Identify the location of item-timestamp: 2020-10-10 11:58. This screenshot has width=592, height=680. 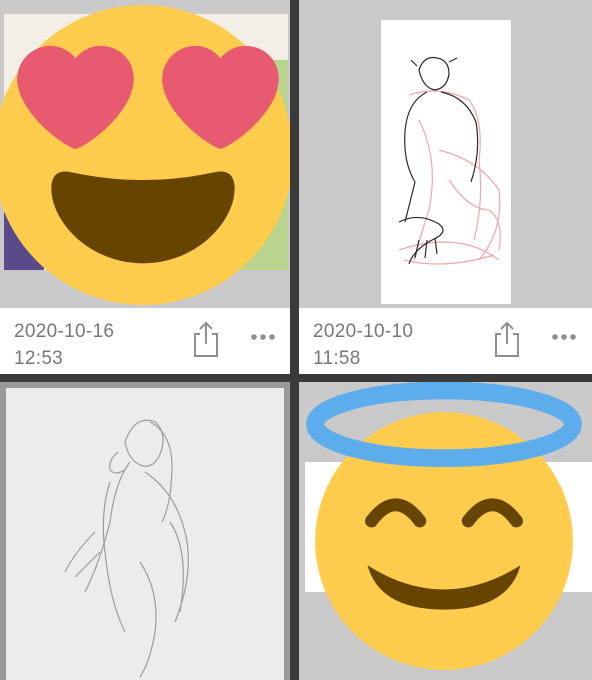
(363, 345).